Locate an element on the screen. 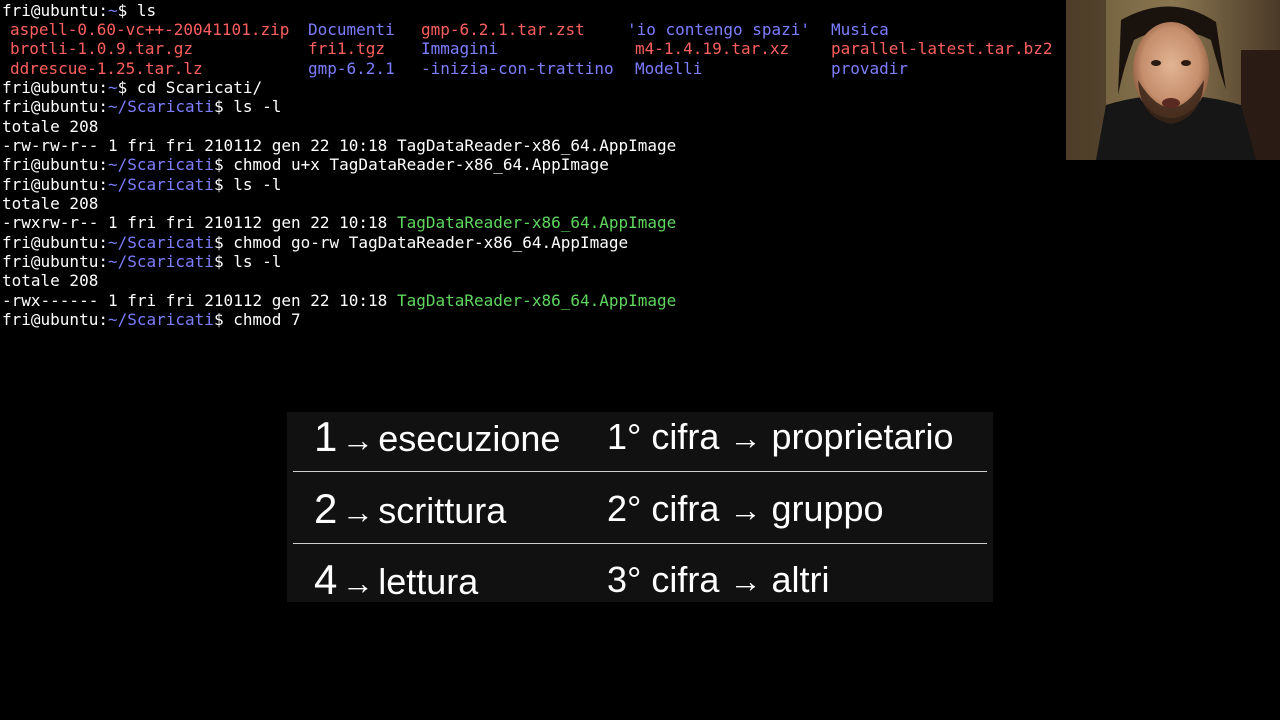 This screenshot has width=1280, height=720. terminal-line: fri@ubuntu:~$ ls is located at coordinates (79, 10).